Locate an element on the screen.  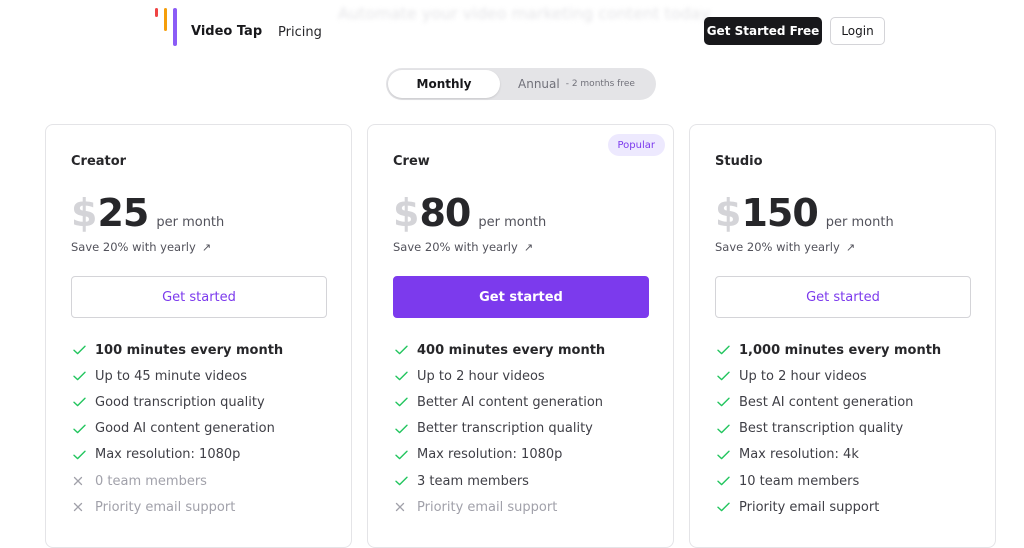
billing-annual-note: - 2 months free is located at coordinates (600, 84).